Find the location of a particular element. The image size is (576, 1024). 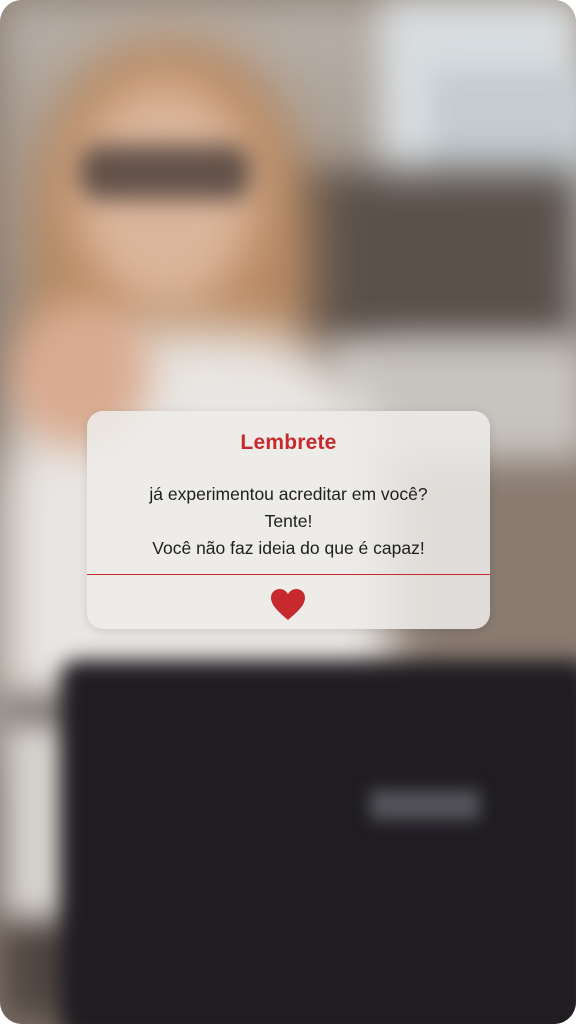

message-line-3: Você não faz ideia do que é capaz! is located at coordinates (288, 548).